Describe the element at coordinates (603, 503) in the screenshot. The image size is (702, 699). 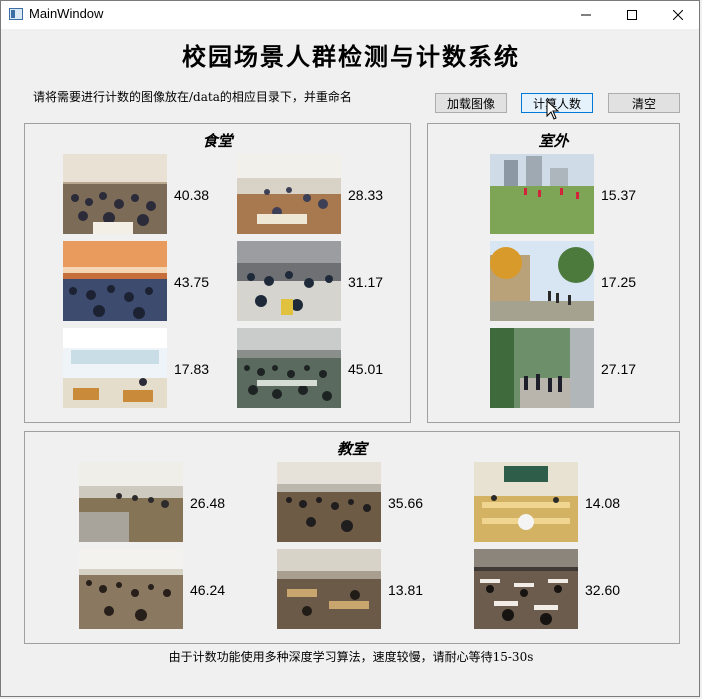
I see `classroom-count-3: 14.08` at that location.